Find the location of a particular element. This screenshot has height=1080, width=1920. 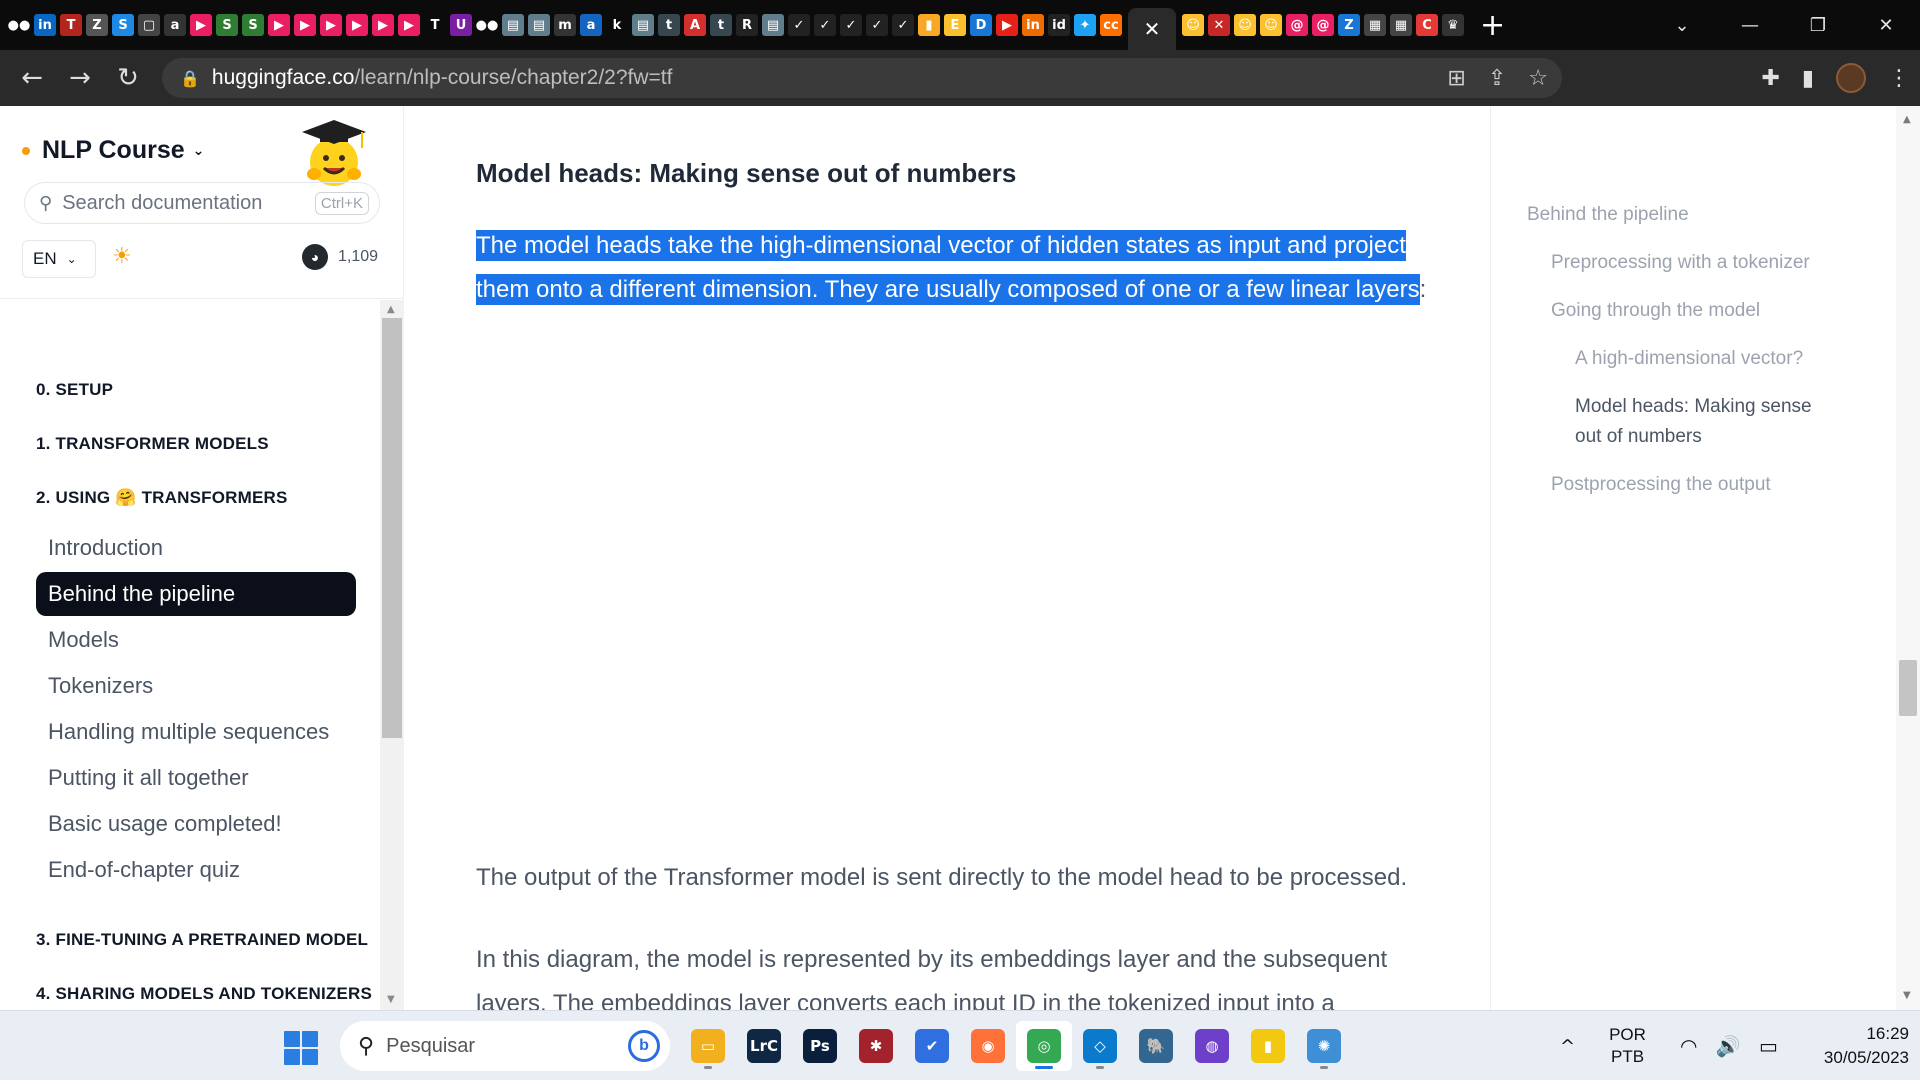

taskbar-app-chrome: ◎ is located at coordinates (1044, 1046).